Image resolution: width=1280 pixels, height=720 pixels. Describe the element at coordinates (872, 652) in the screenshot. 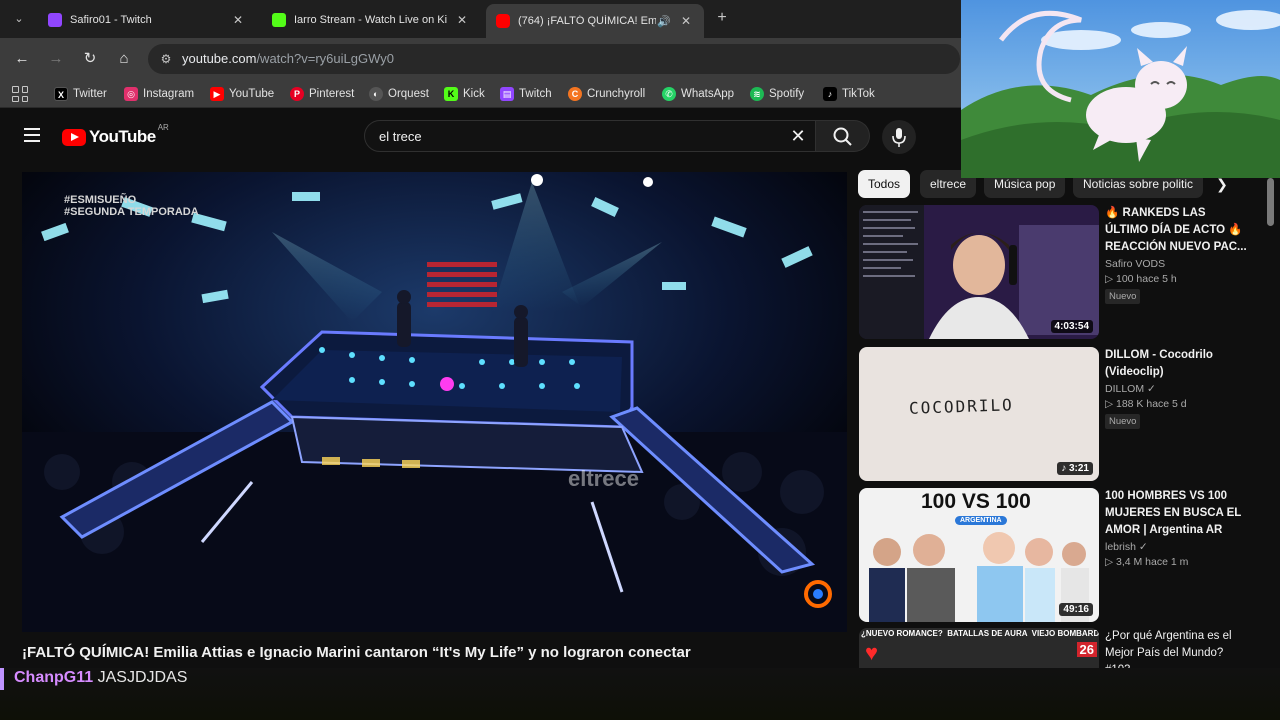

I see `heart-icon: ♥` at that location.